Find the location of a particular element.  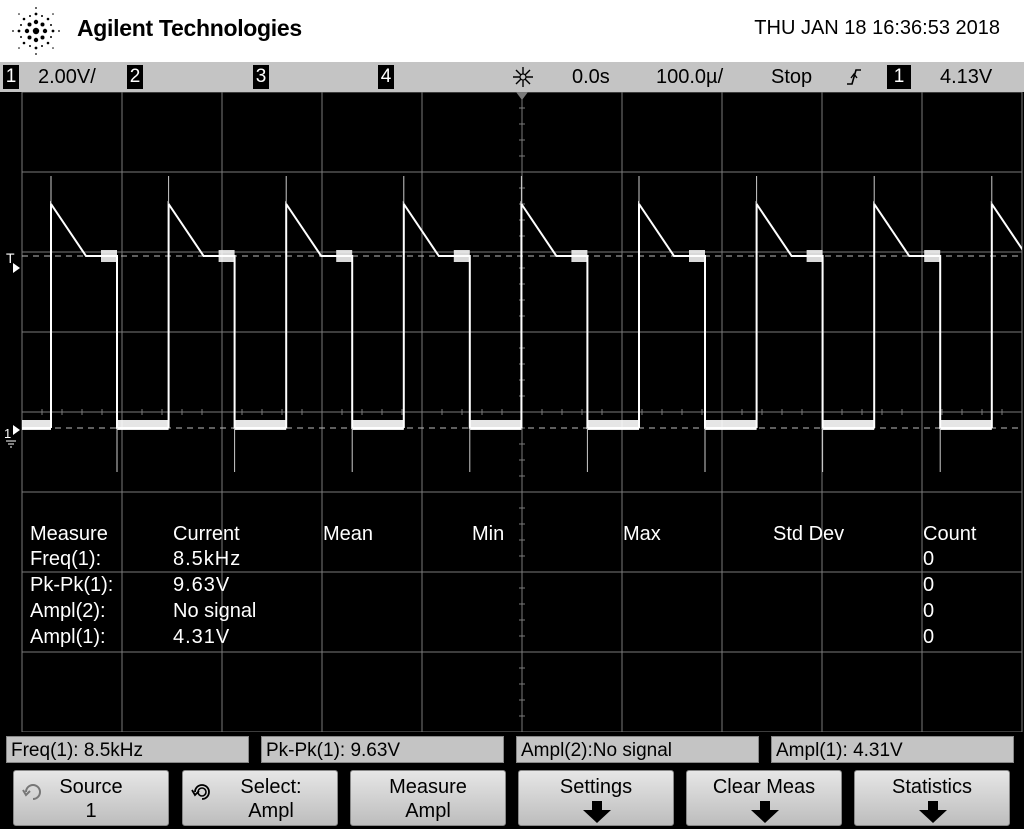

channel-1-ground-marker: 1 is located at coordinates (12, 436).